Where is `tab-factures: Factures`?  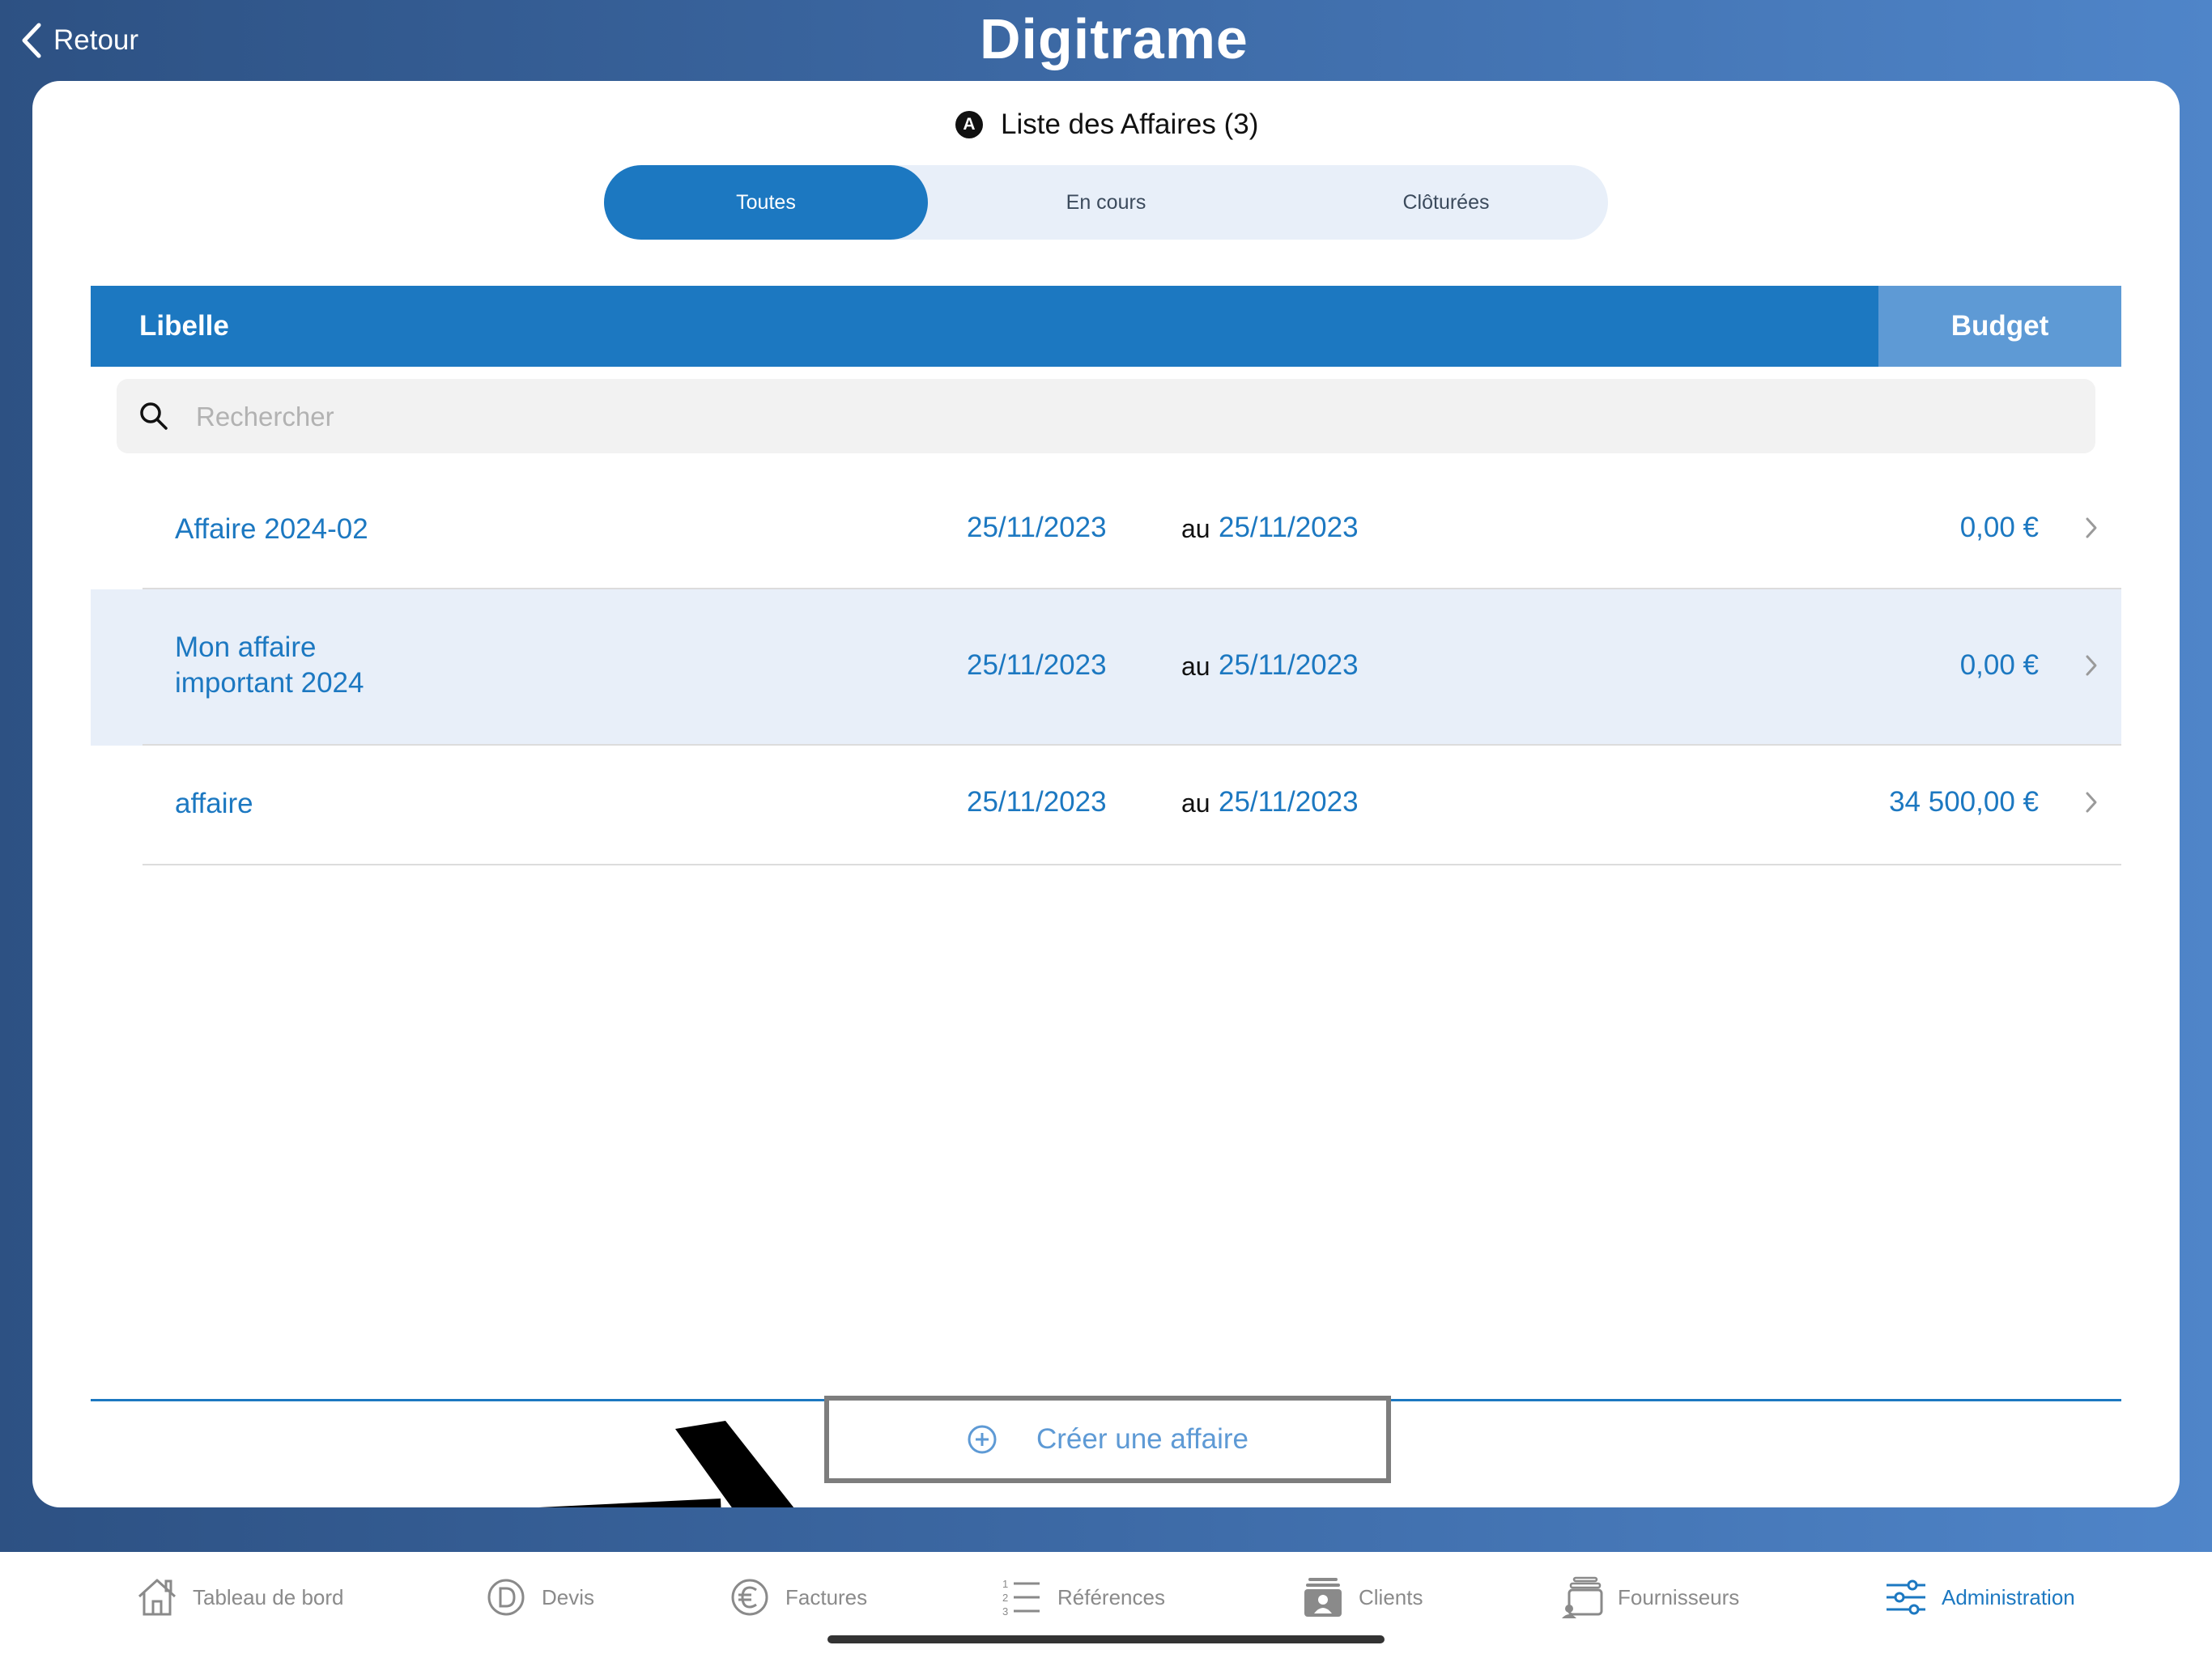
tab-factures: Factures is located at coordinates (797, 1597).